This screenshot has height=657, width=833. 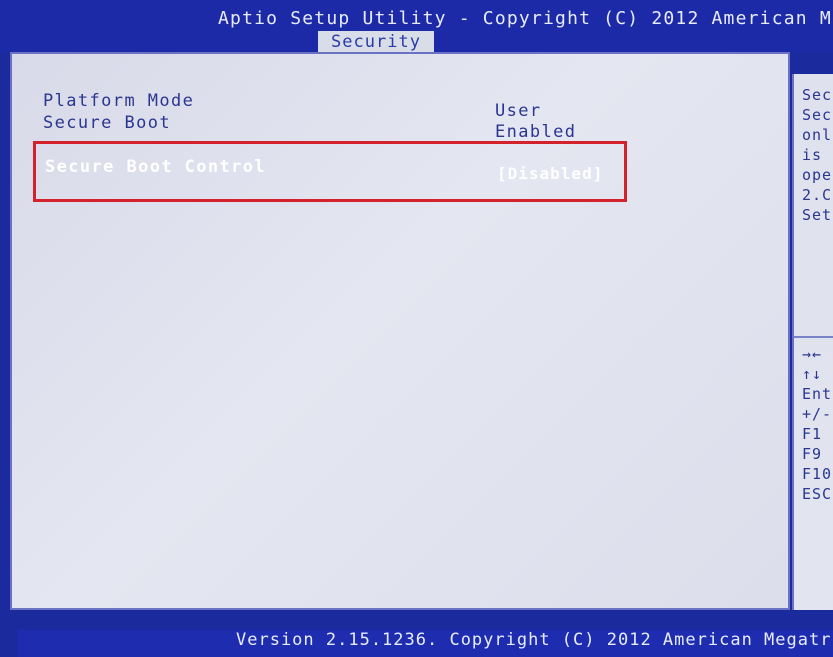 What do you see at coordinates (155, 167) in the screenshot?
I see `secure-boot-control-label: Secure Boot Control` at bounding box center [155, 167].